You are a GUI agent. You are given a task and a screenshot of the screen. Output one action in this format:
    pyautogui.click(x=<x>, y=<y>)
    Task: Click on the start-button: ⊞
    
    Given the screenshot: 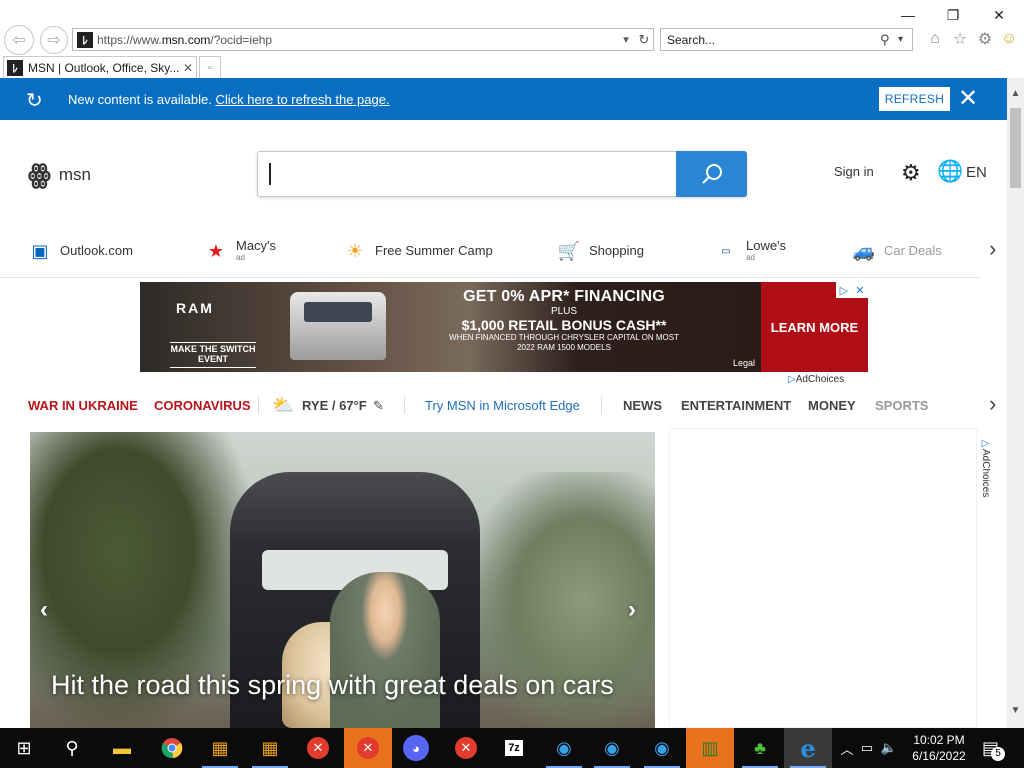 What is the action you would take?
    pyautogui.click(x=24, y=748)
    